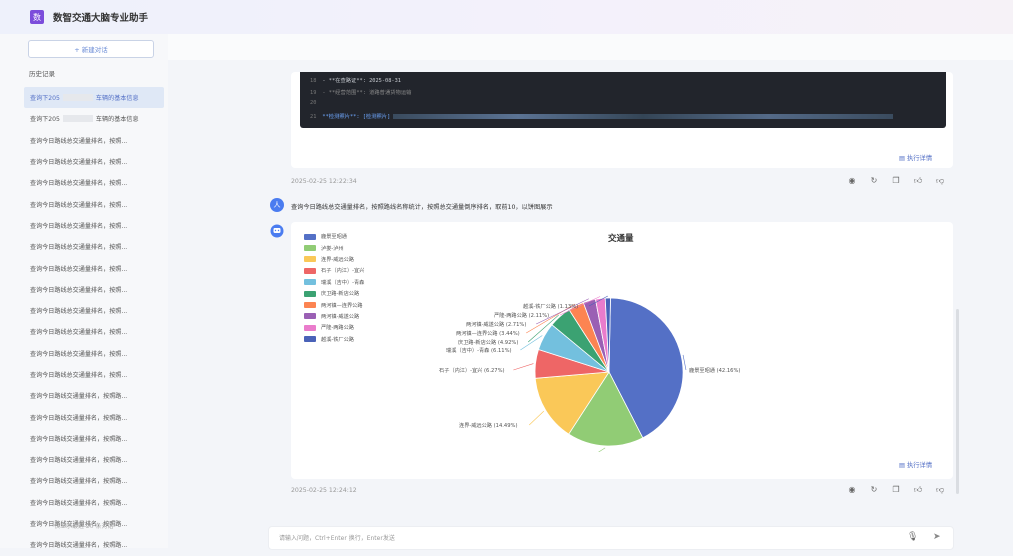  What do you see at coordinates (643, 116) in the screenshot?
I see `blurred-image-url` at bounding box center [643, 116].